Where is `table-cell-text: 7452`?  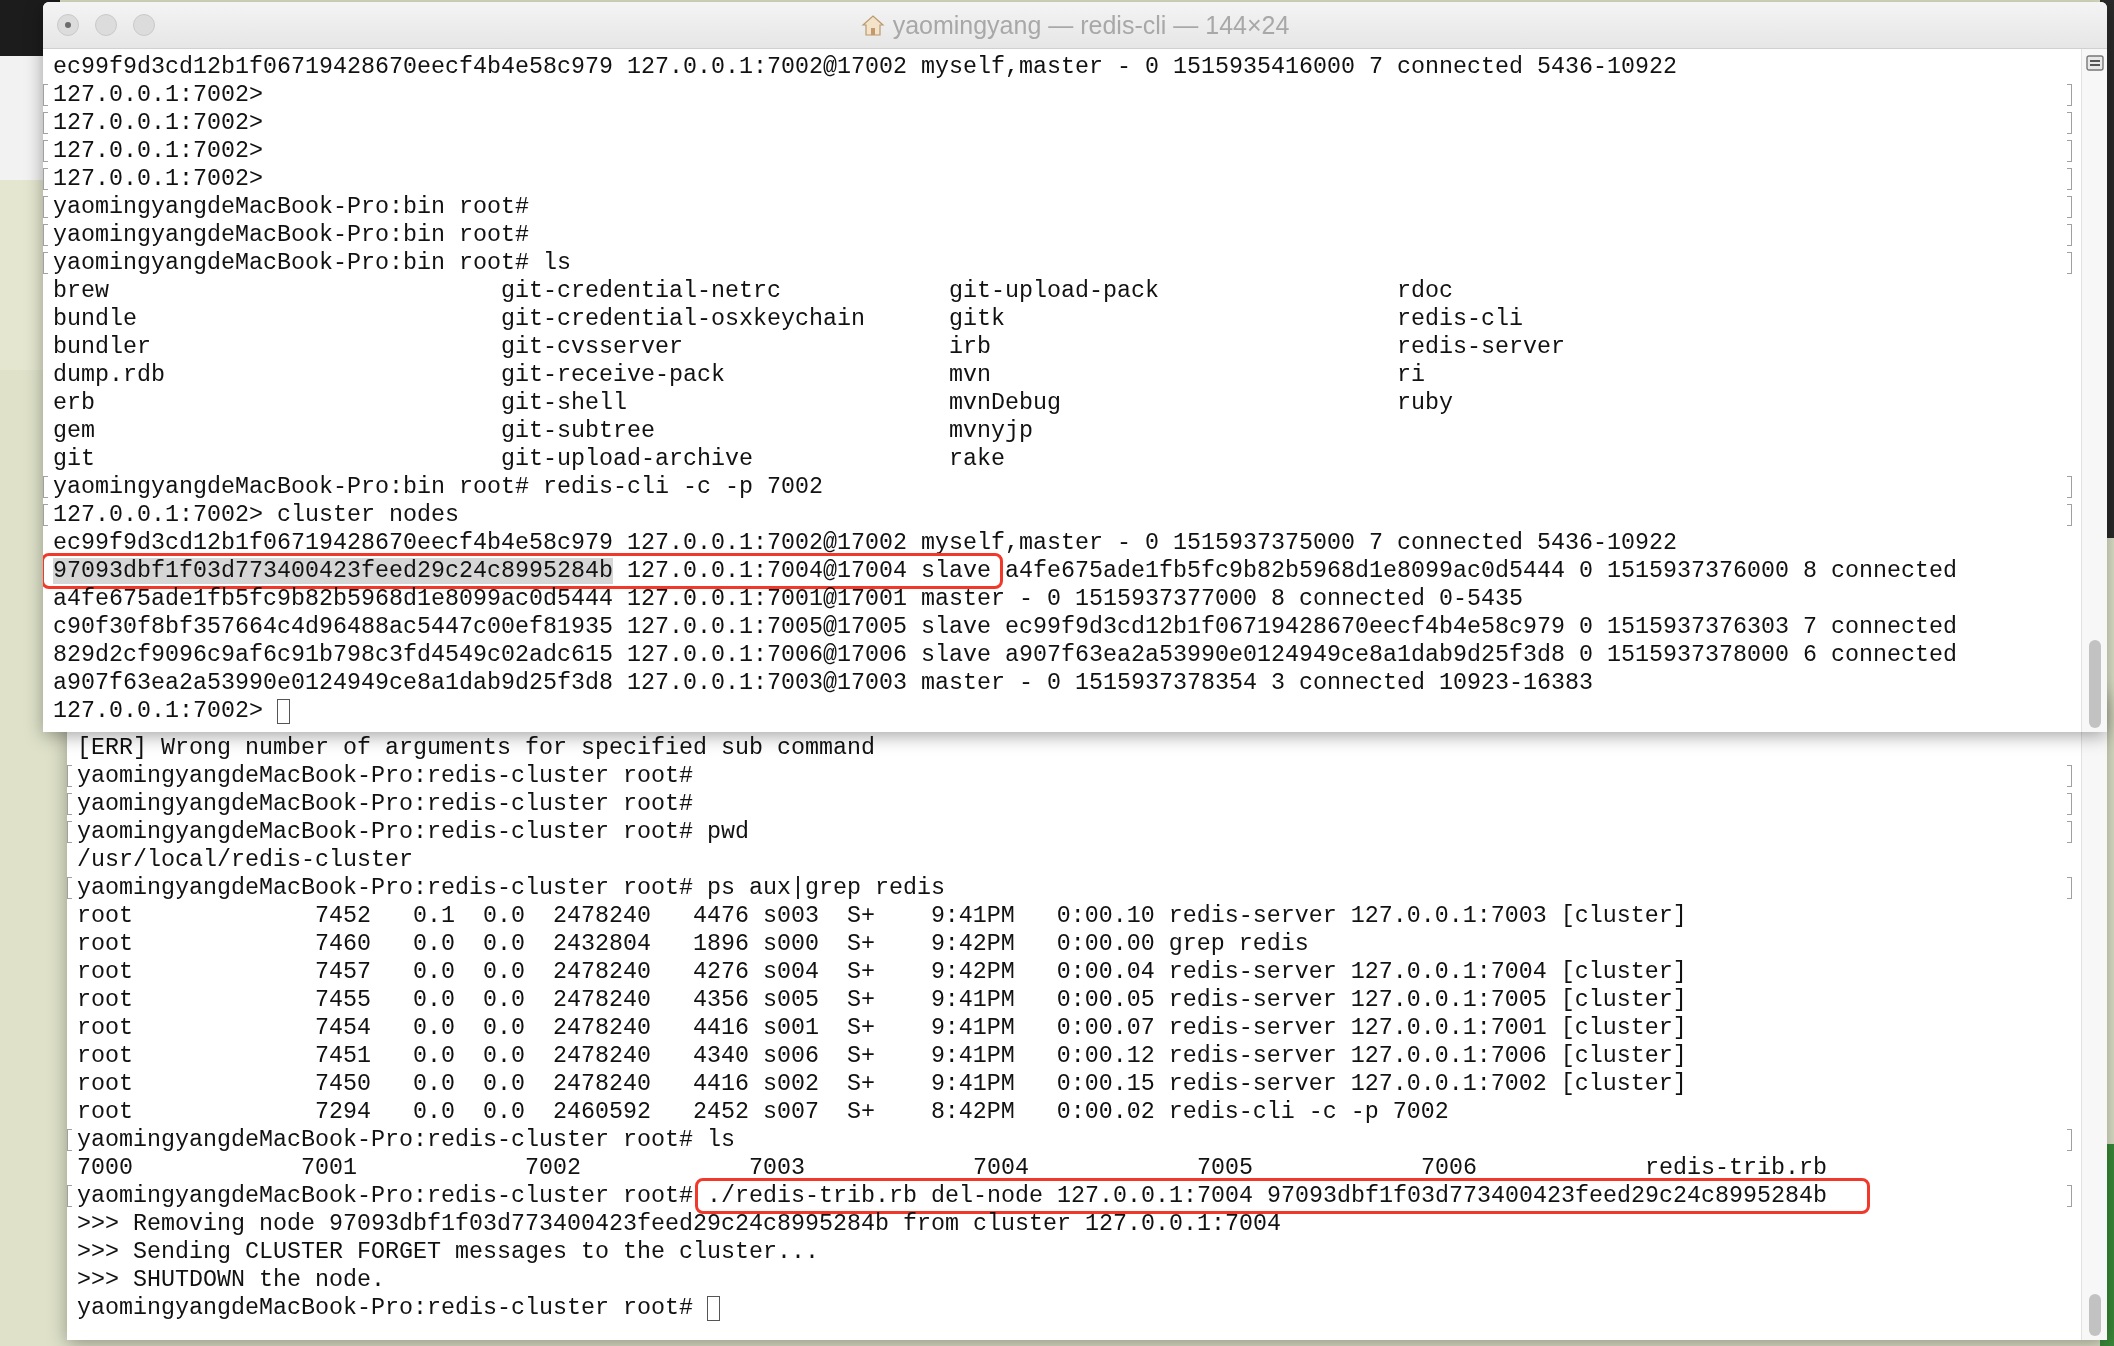
table-cell-text: 7452 is located at coordinates (343, 916).